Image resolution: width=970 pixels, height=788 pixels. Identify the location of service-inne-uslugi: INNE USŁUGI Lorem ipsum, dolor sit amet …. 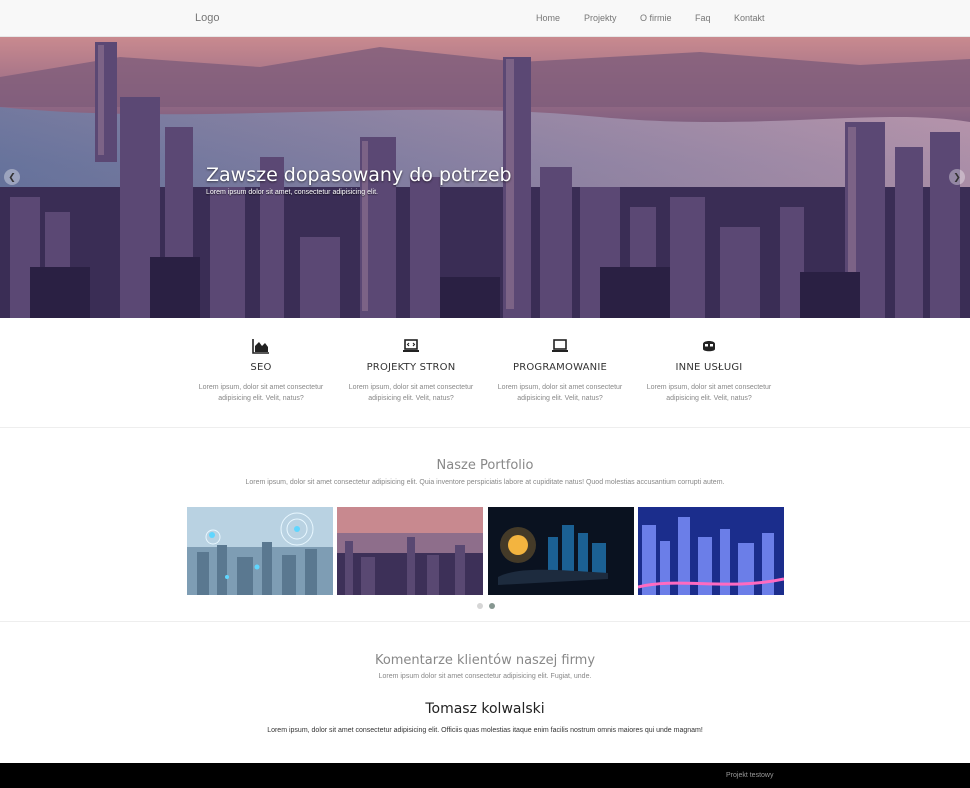
(709, 371).